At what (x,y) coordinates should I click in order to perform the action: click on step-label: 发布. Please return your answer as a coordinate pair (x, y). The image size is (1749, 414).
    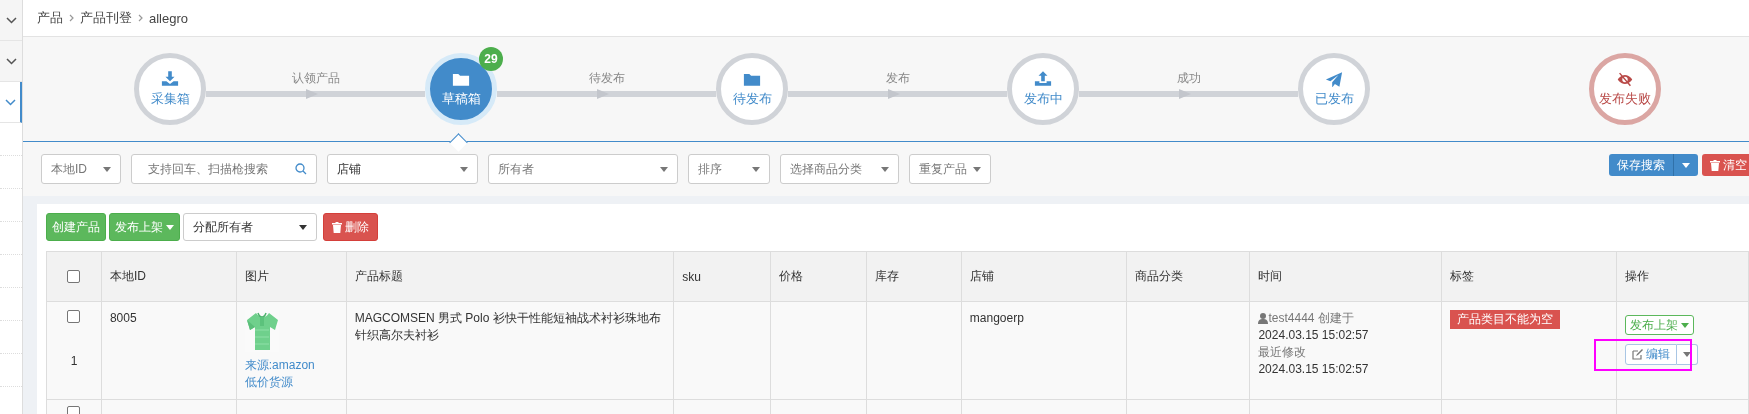
    Looking at the image, I should click on (897, 78).